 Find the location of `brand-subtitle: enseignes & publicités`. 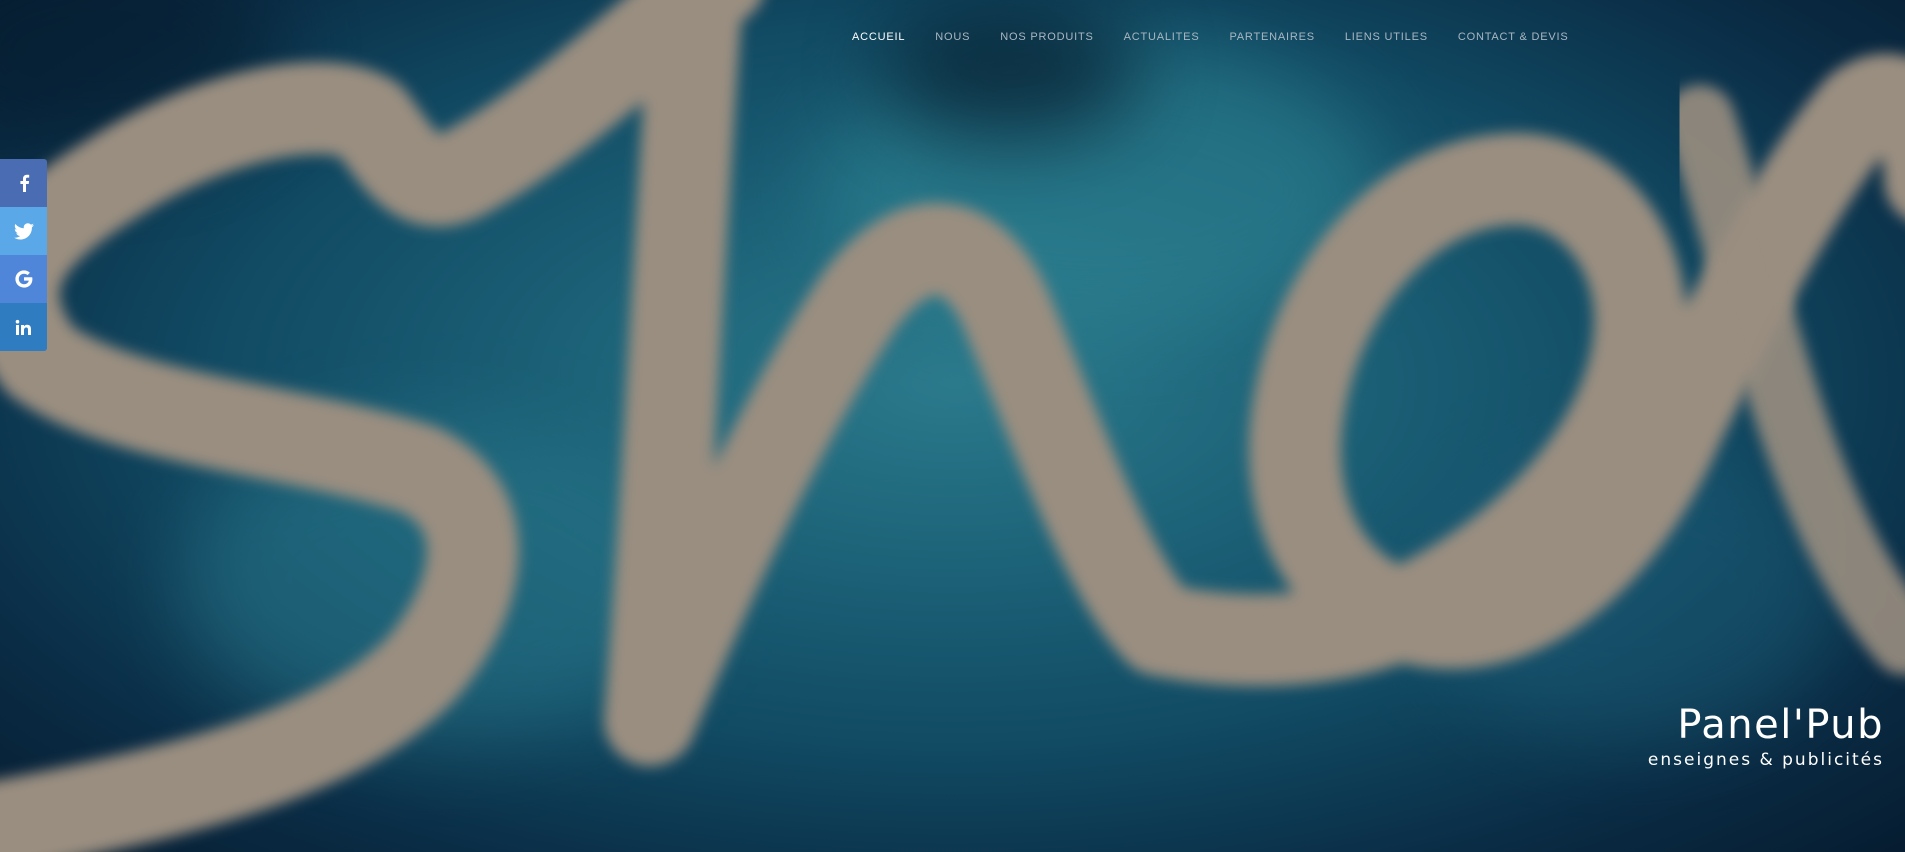

brand-subtitle: enseignes & publicités is located at coordinates (1765, 760).